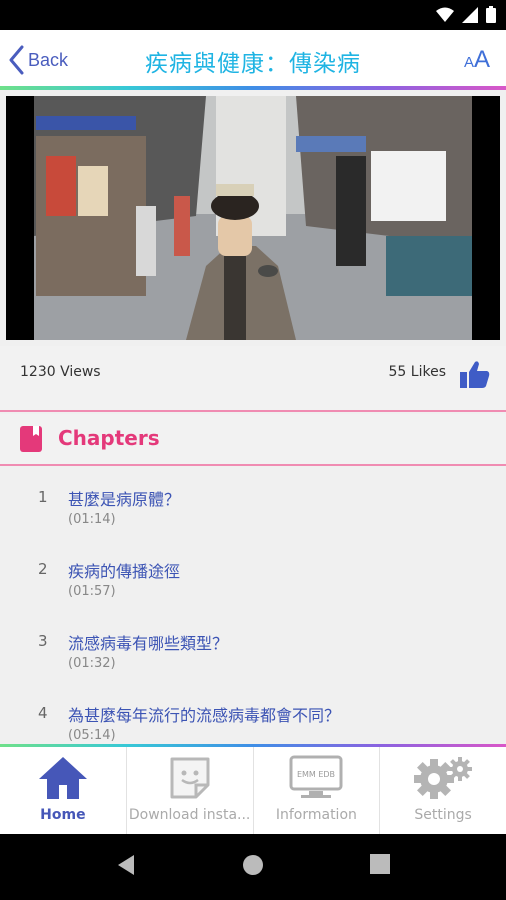  Describe the element at coordinates (124, 571) in the screenshot. I see `chapter-title: 疾病的傳播途徑` at that location.